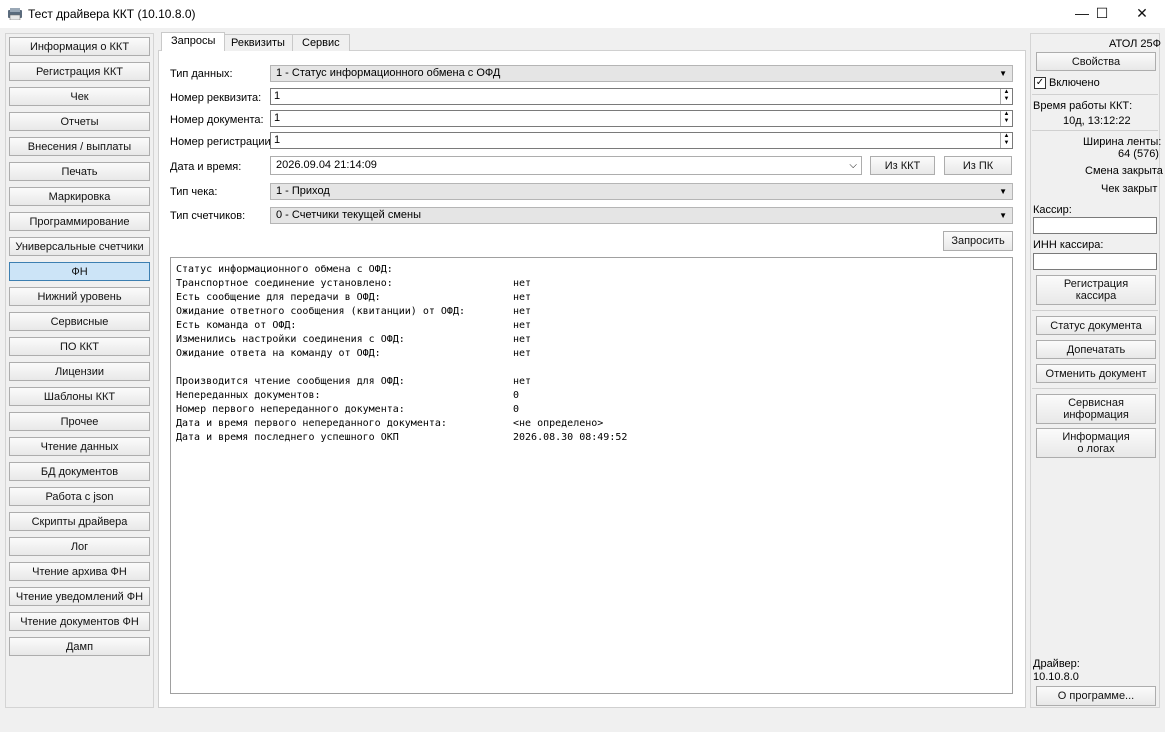 Image resolution: width=1165 pixels, height=732 pixels. What do you see at coordinates (853, 165) in the screenshot?
I see `chevron-down-icon: ⌵` at bounding box center [853, 165].